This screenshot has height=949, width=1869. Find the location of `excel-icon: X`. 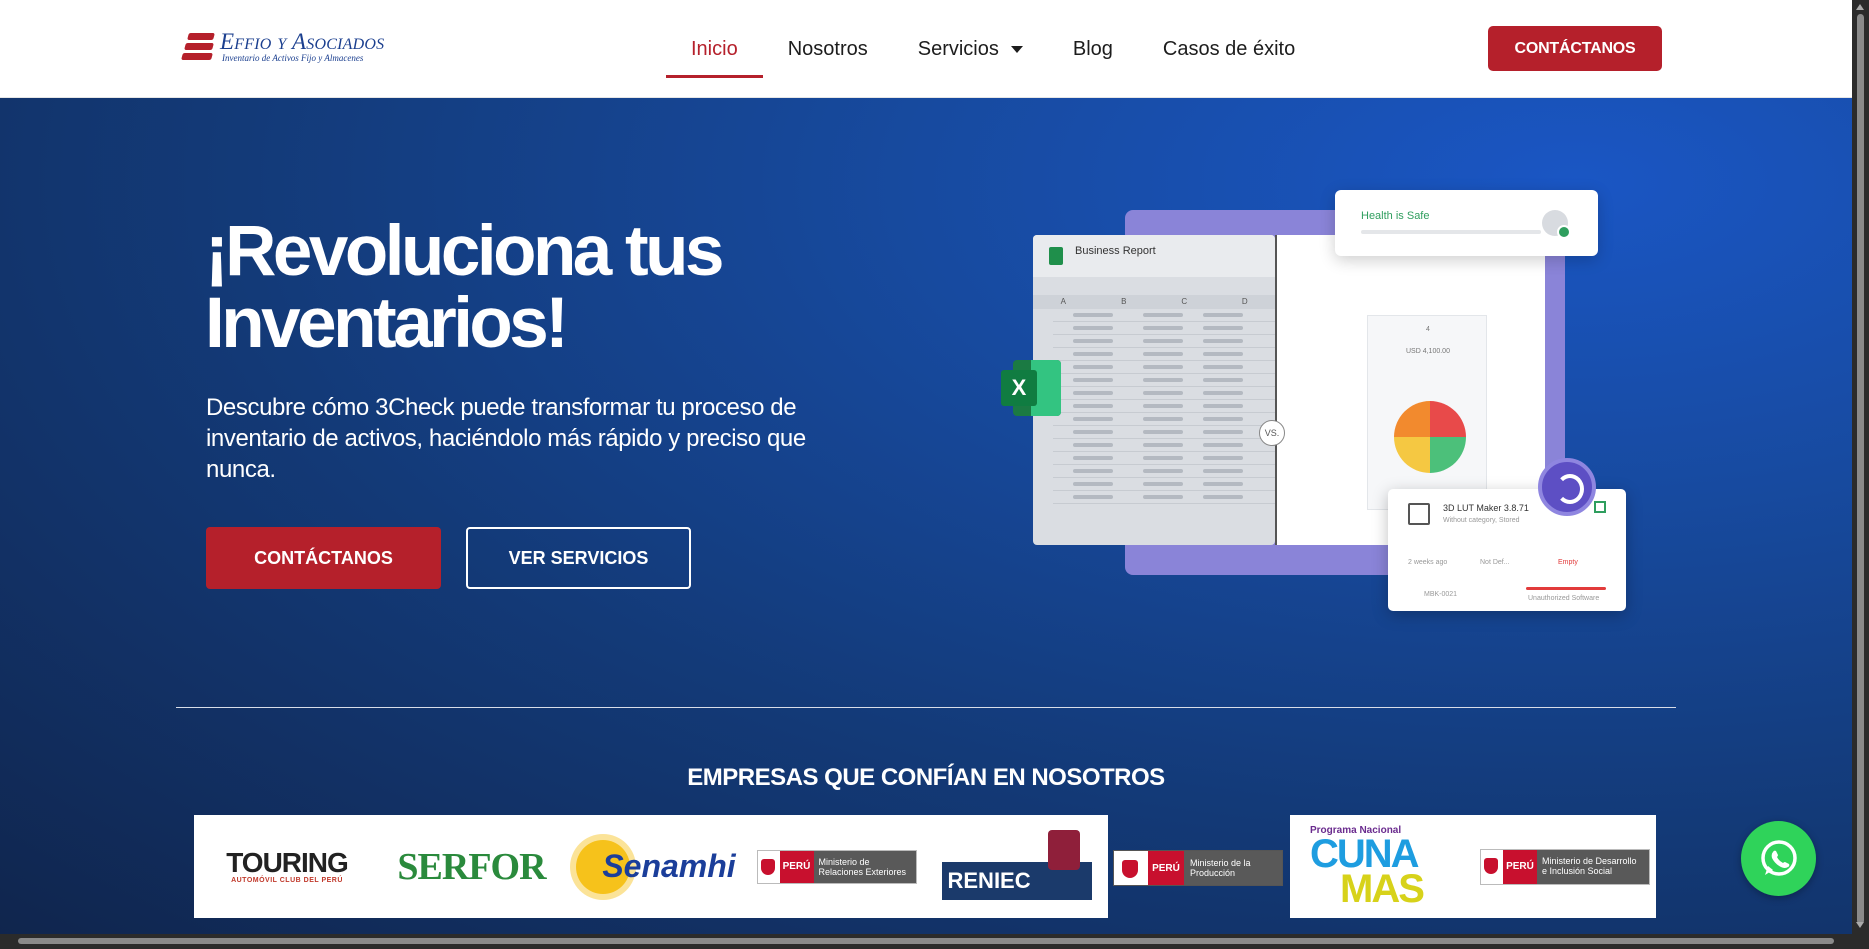

excel-icon: X is located at coordinates (1032, 388).